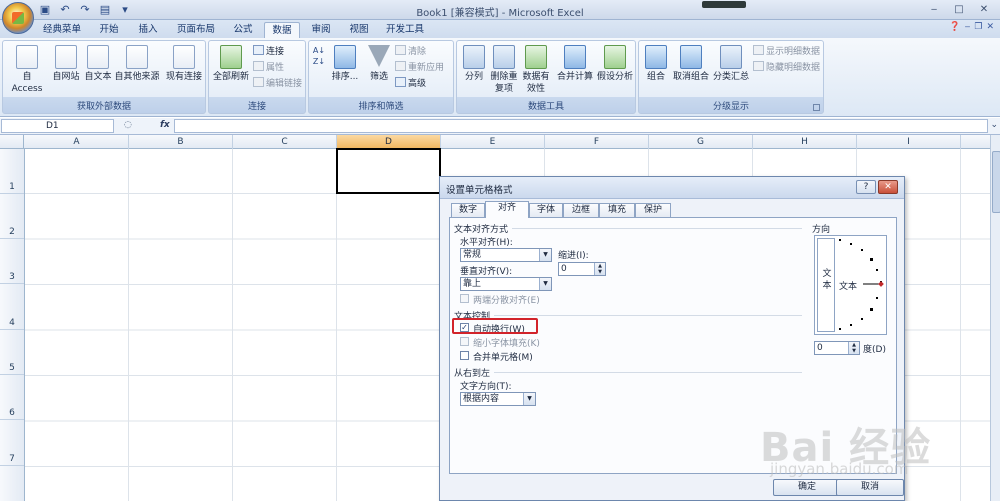  Describe the element at coordinates (148, 30) in the screenshot. I see `tab-insert: 插入` at that location.